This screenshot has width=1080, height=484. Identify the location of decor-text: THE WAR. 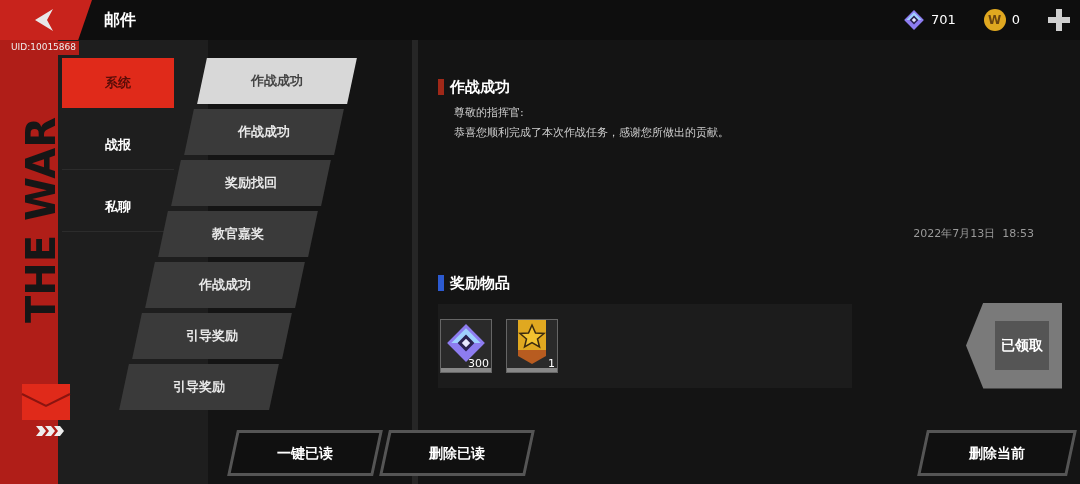
(37, 220).